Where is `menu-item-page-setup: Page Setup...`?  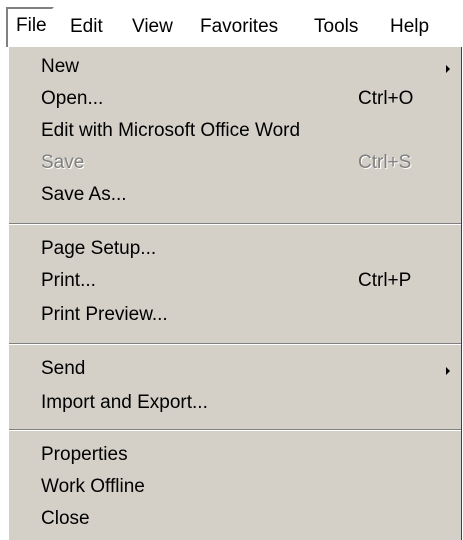 menu-item-page-setup: Page Setup... is located at coordinates (235, 251).